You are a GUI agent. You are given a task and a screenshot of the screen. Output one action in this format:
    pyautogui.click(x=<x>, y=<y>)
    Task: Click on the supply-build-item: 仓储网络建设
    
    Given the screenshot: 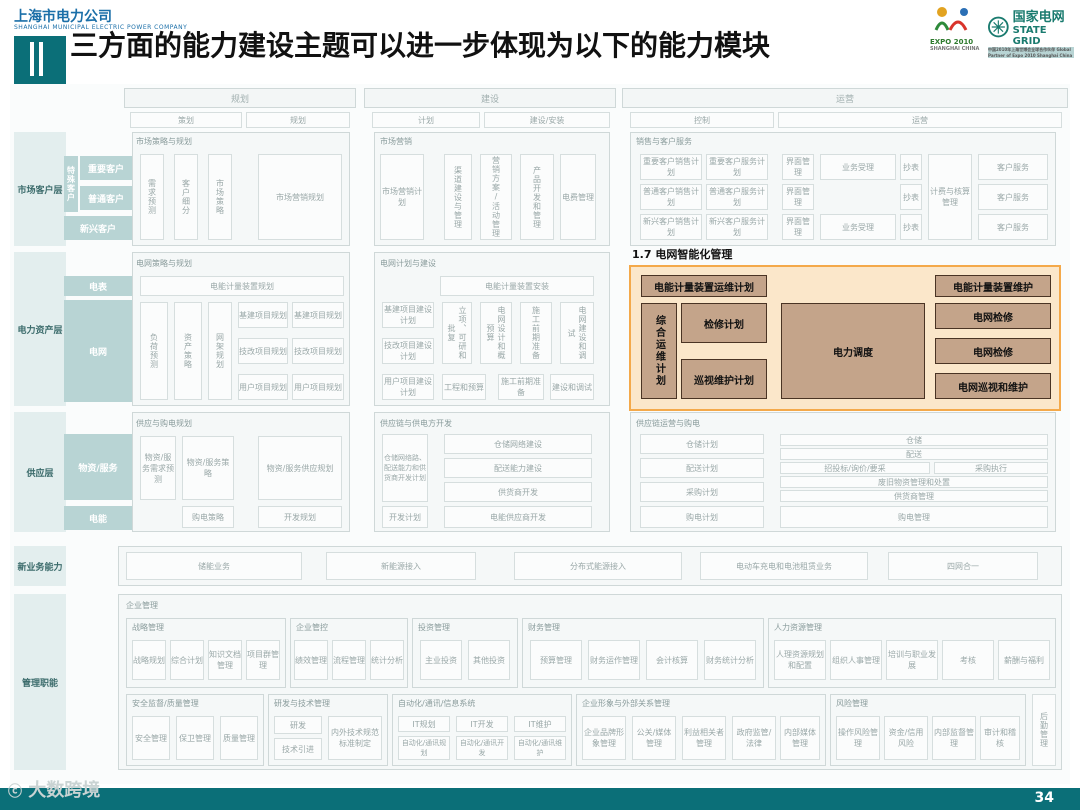 What is the action you would take?
    pyautogui.click(x=518, y=444)
    